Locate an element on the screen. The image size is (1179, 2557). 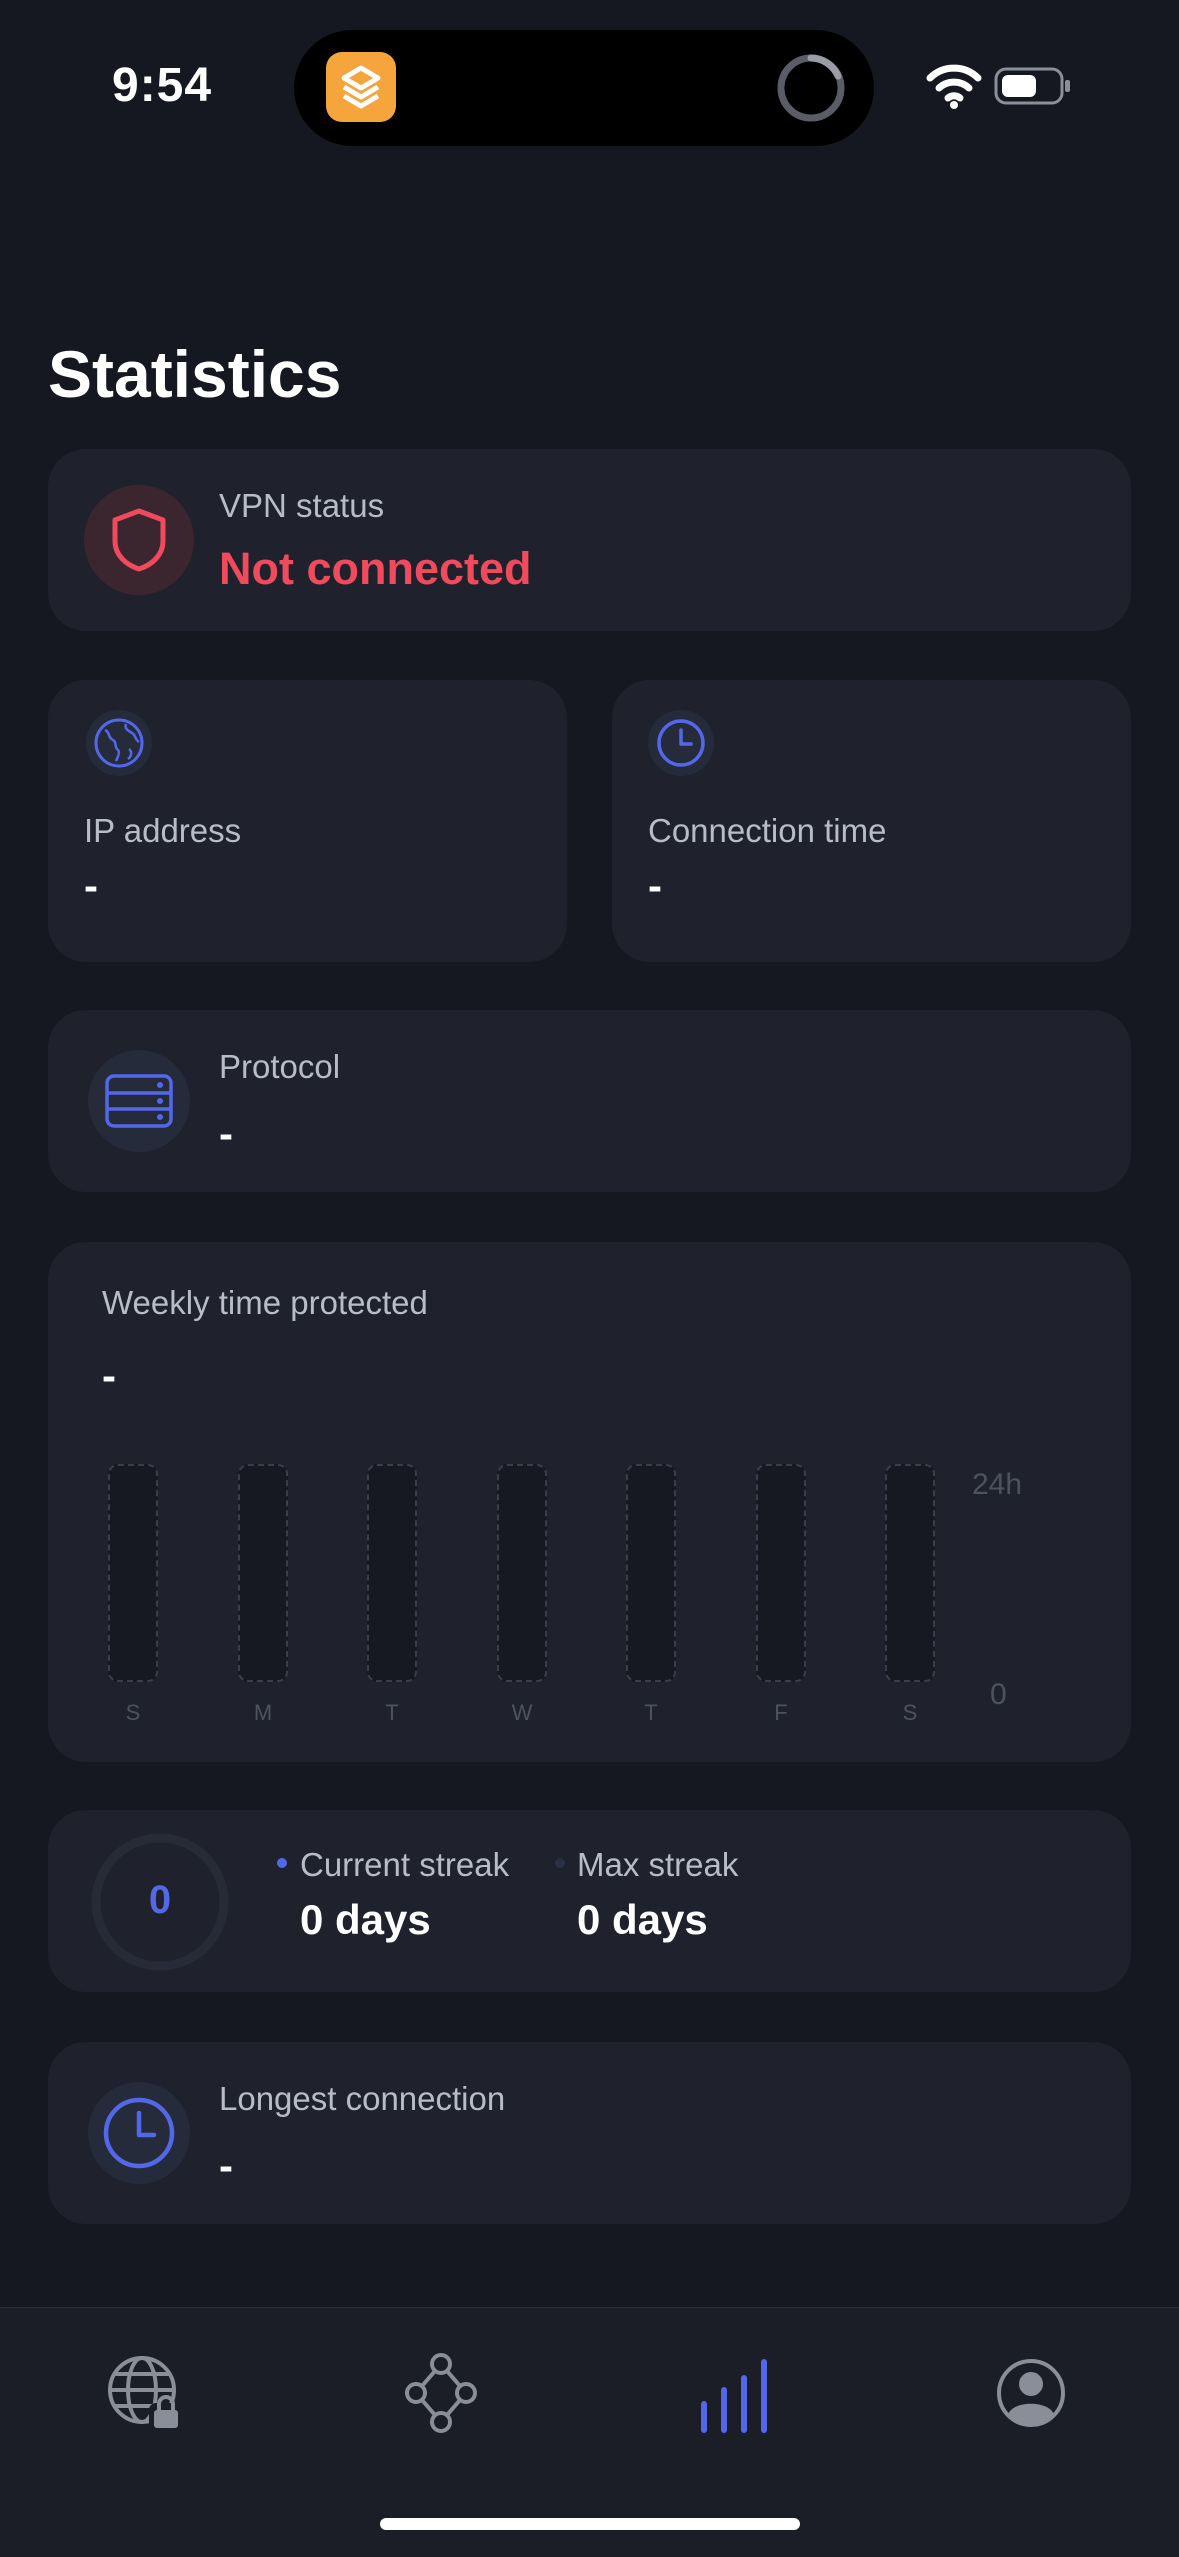
weekly-day-label: F is located at coordinates (781, 1712).